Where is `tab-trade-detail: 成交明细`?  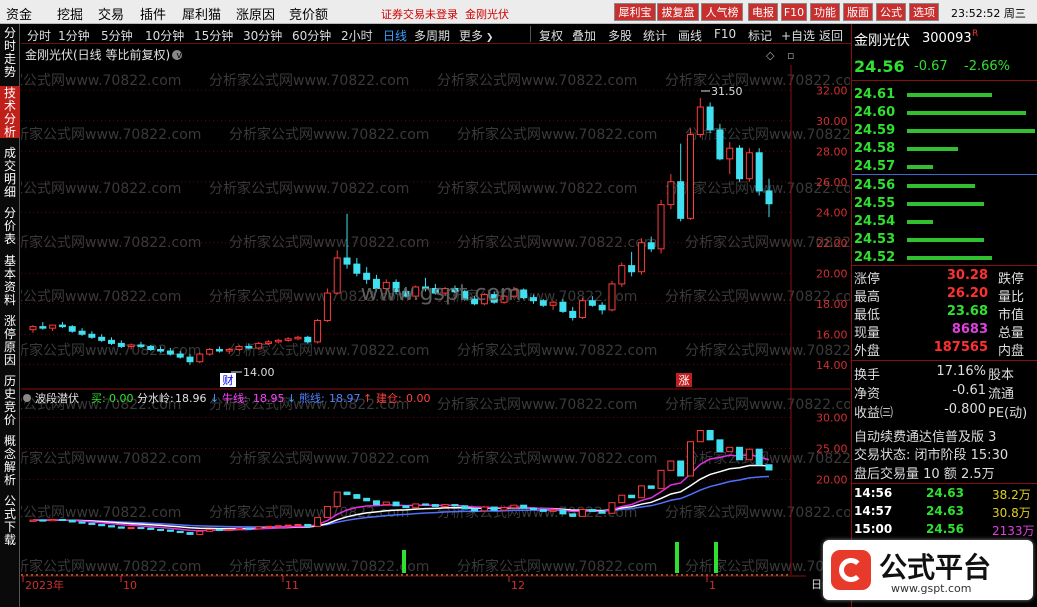 tab-trade-detail: 成交明细 is located at coordinates (10, 172).